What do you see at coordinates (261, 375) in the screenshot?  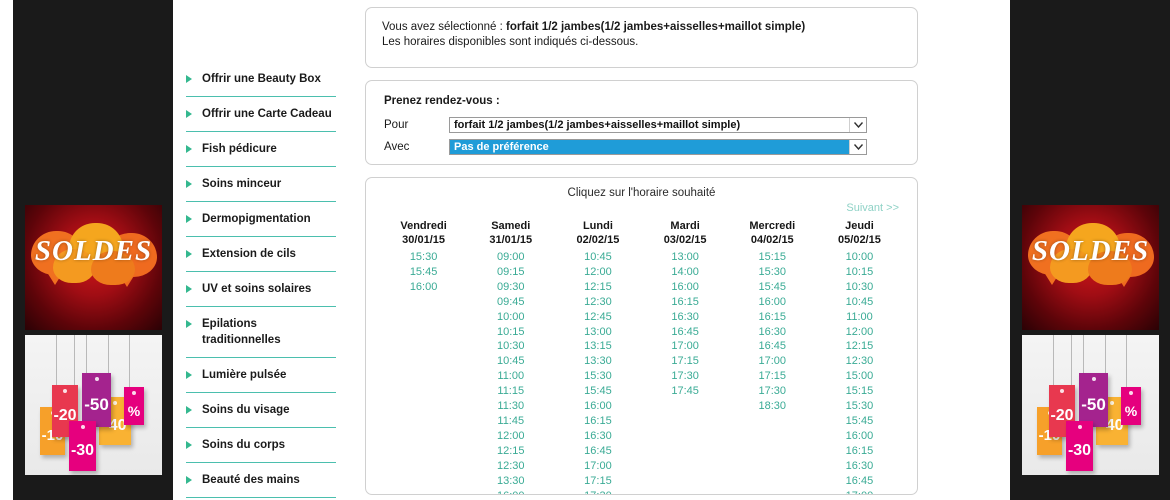 I see `sidebar-item: Lumière pulsée` at bounding box center [261, 375].